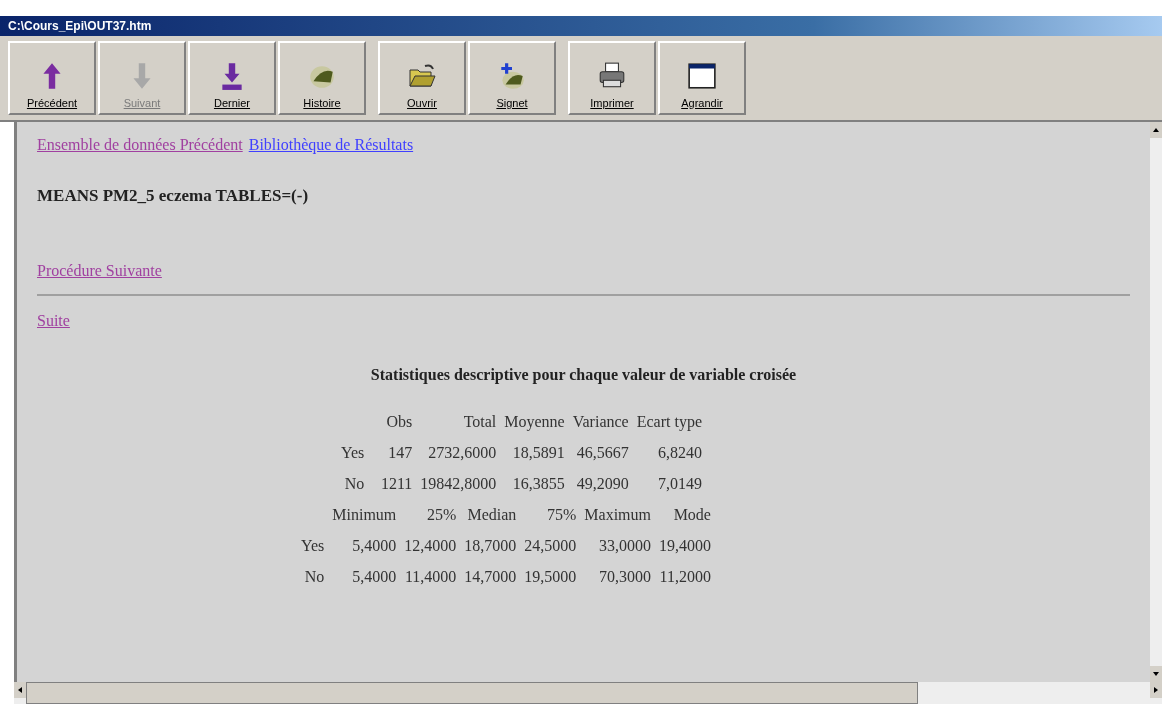 The width and height of the screenshot is (1162, 704). What do you see at coordinates (617, 514) in the screenshot?
I see `column-header: Maximum` at bounding box center [617, 514].